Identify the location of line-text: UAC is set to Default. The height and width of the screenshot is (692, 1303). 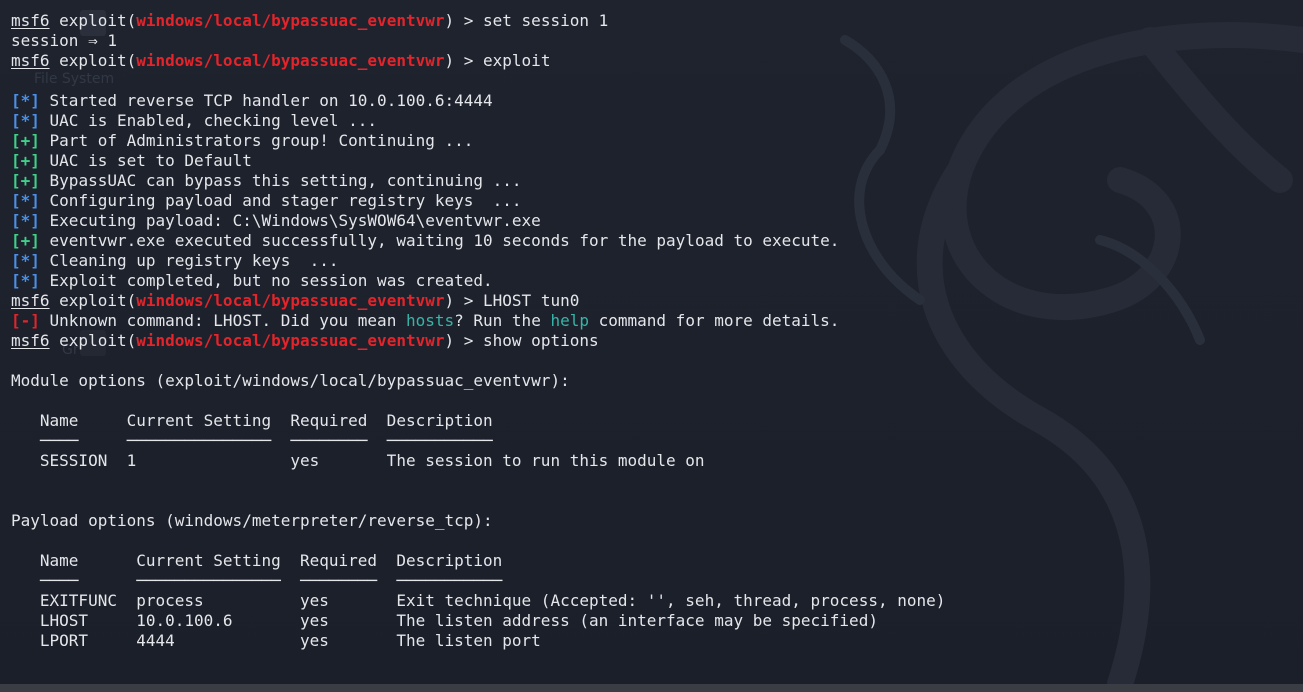
(145, 160).